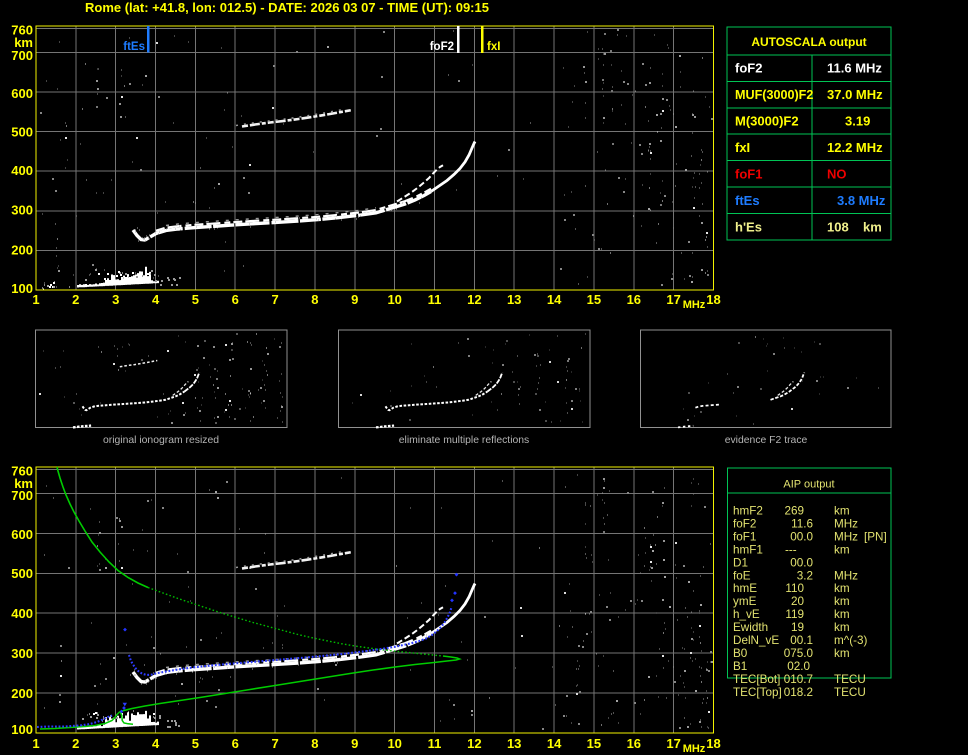  I want to click on svg-text: 108, so click(838, 227).